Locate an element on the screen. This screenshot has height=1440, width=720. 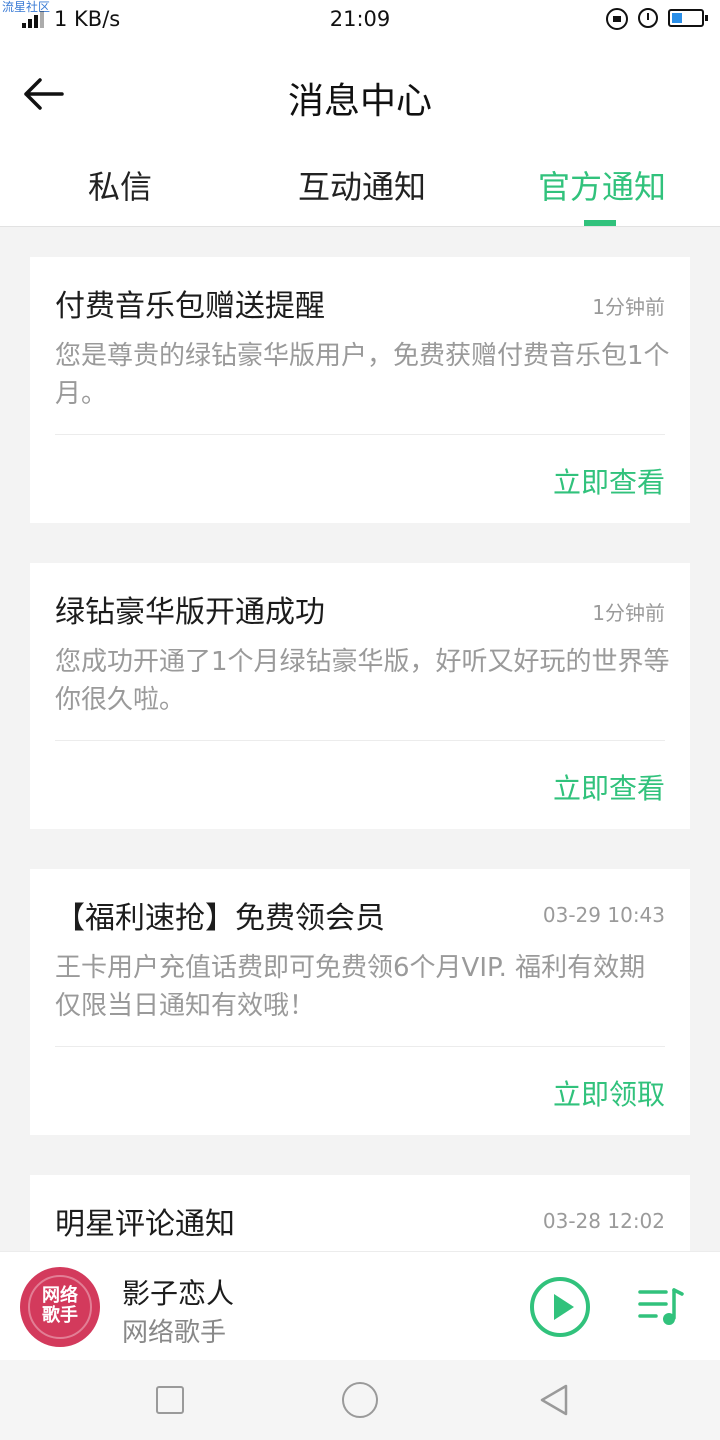
playlist-icon is located at coordinates (661, 1306).